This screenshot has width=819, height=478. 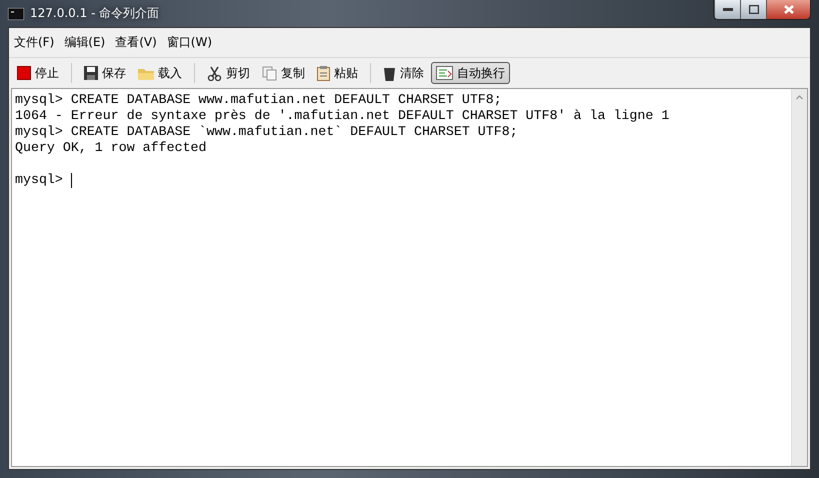 I want to click on minimize-icon, so click(x=727, y=9).